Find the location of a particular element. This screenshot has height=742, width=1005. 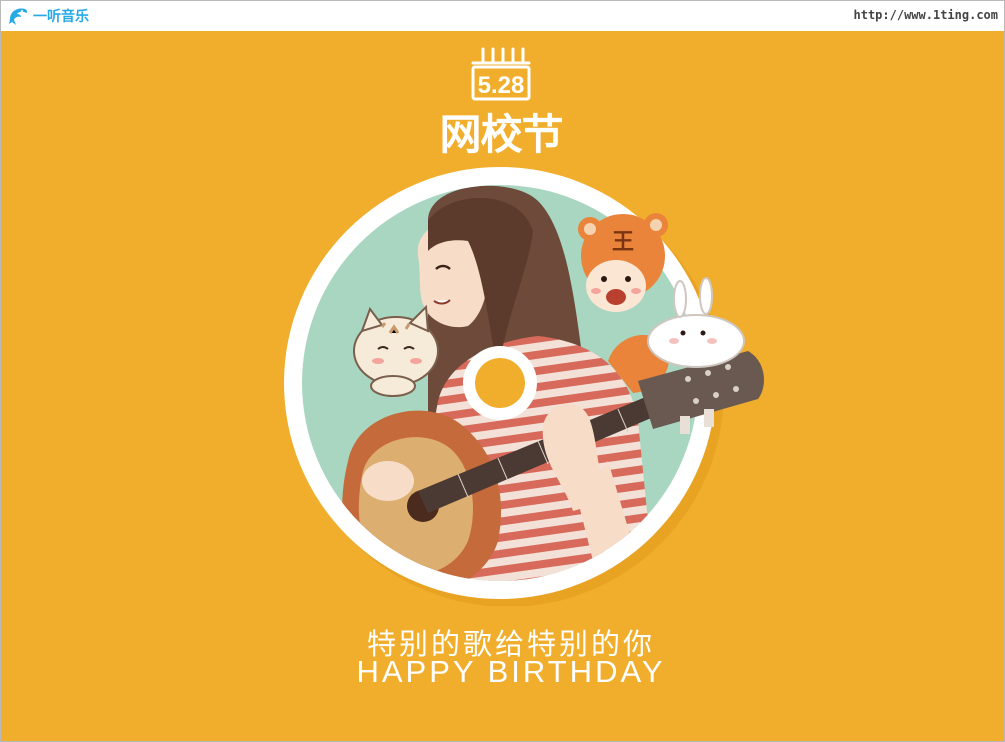

festival-title: 网校节 is located at coordinates (500, 132).